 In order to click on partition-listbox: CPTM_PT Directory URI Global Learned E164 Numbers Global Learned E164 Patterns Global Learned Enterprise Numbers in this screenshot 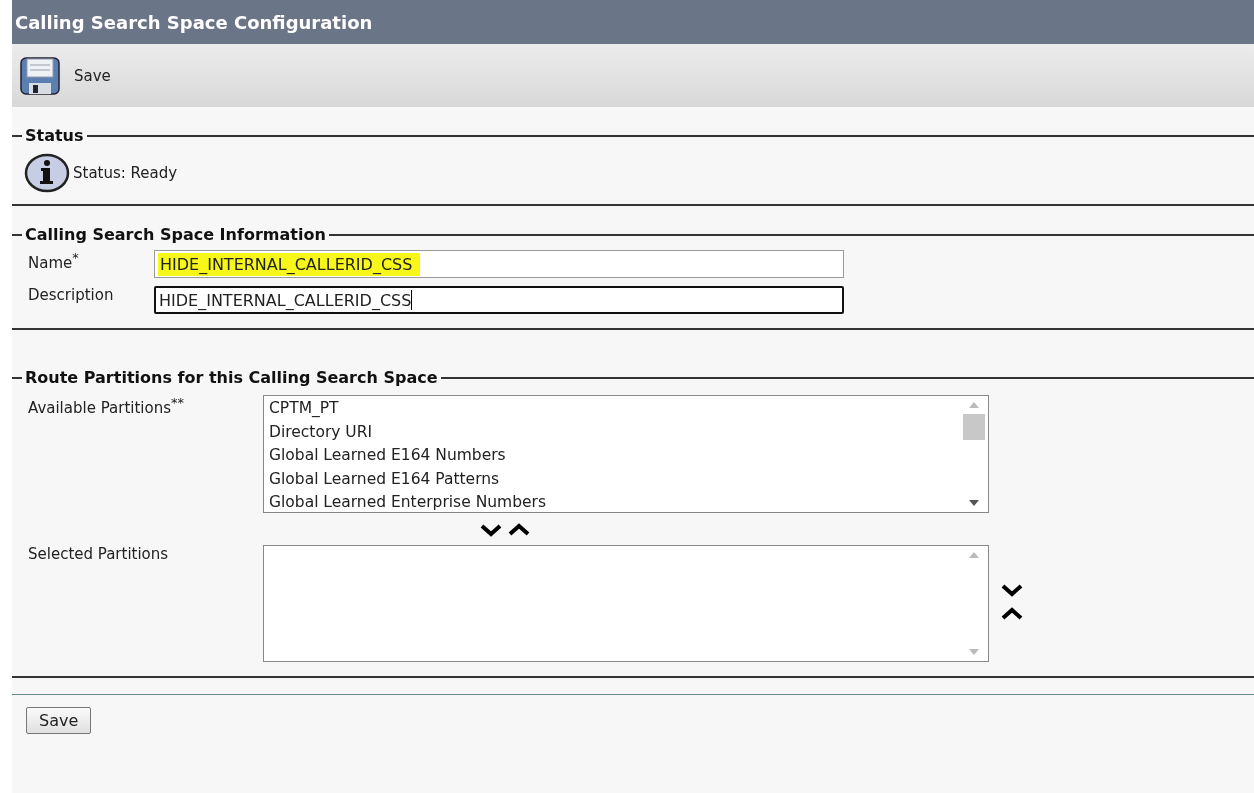, I will do `click(626, 454)`.